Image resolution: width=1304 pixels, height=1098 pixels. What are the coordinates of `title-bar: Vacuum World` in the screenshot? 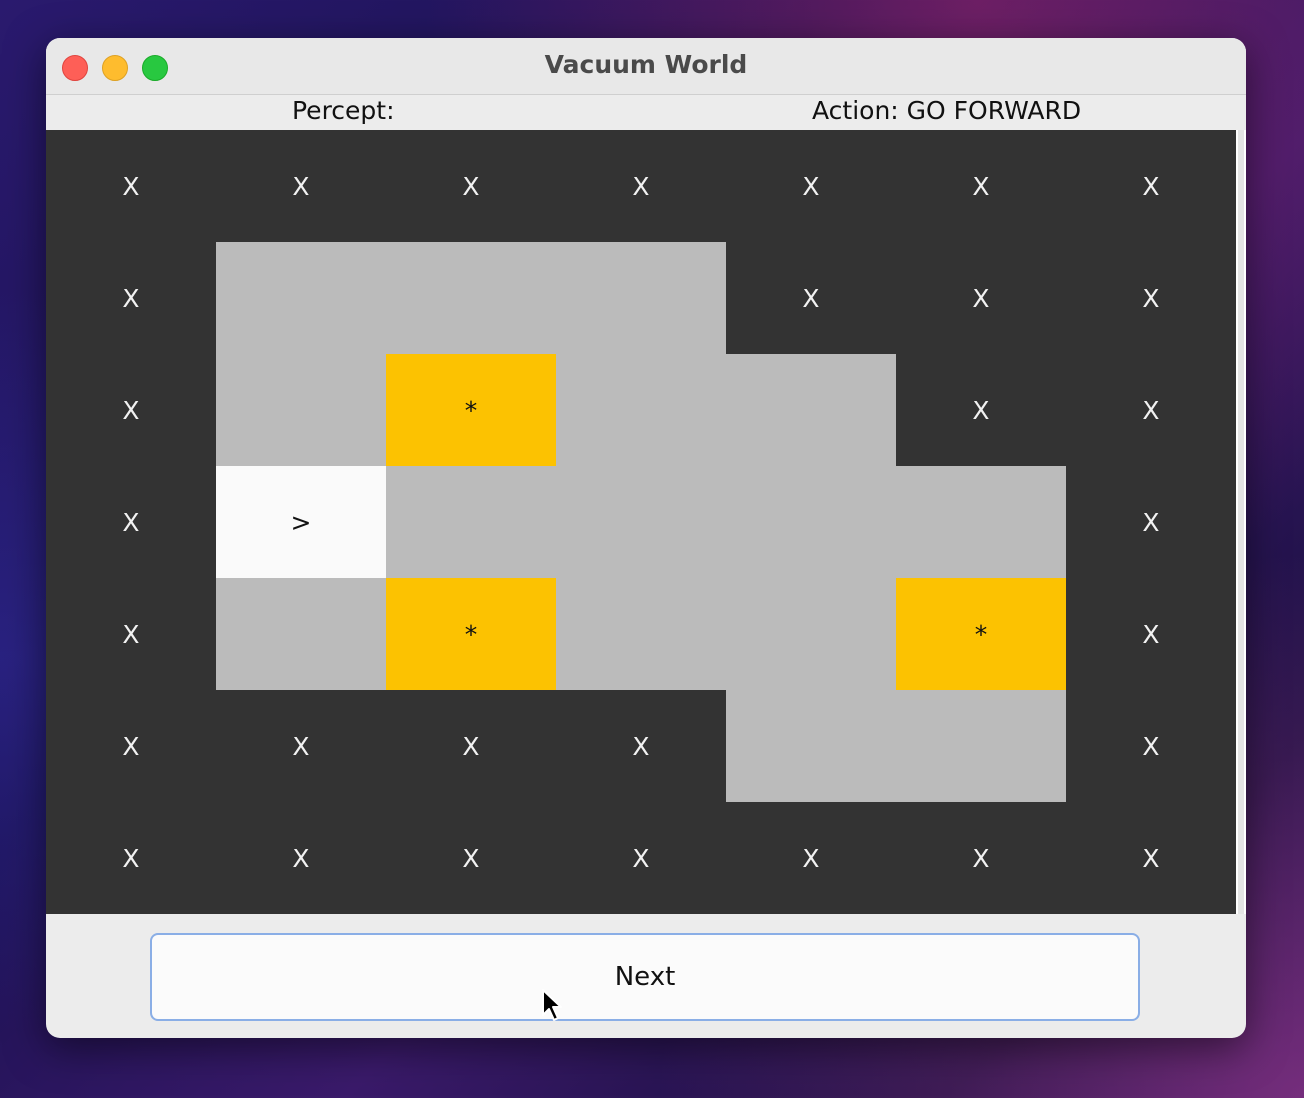 It's located at (646, 66).